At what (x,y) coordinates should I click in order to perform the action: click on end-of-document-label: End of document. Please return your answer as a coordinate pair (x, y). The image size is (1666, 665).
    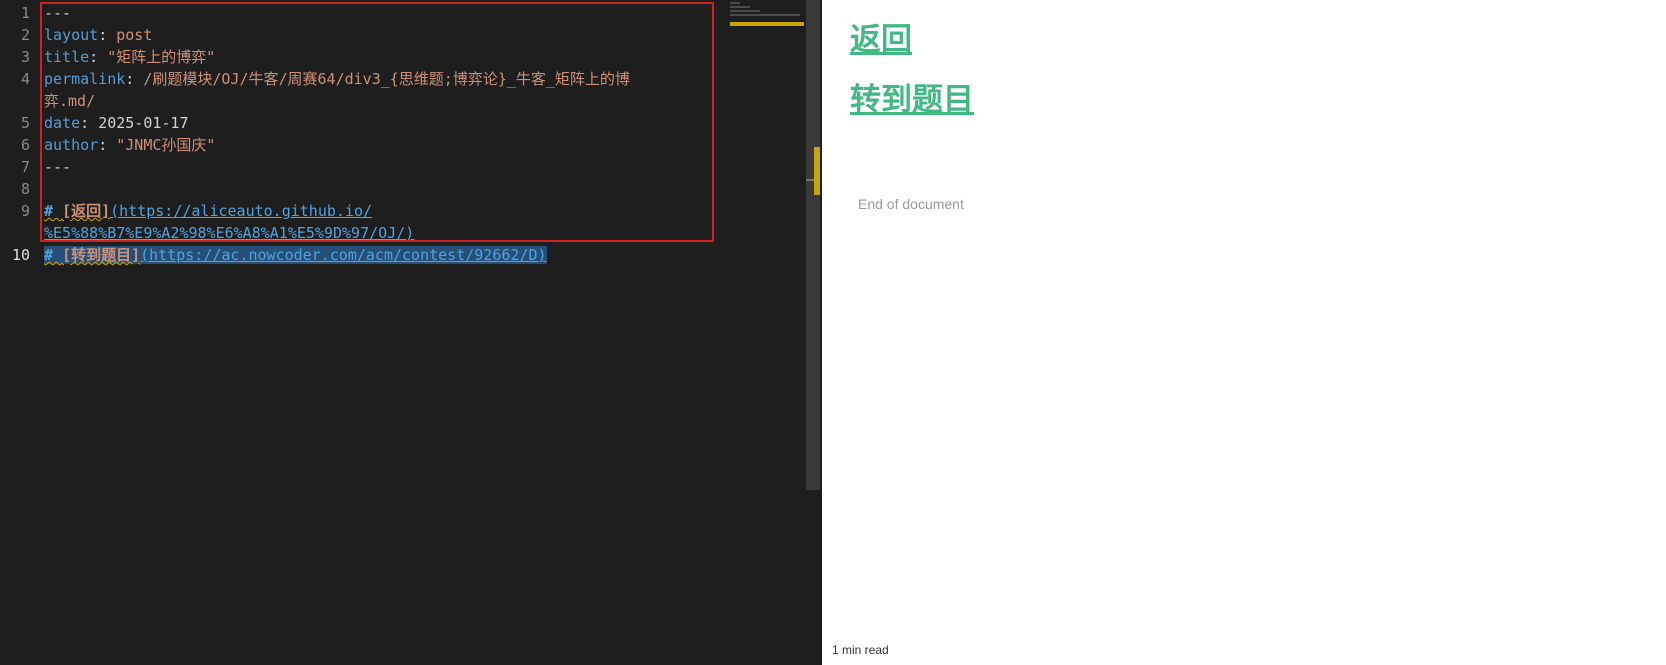
    Looking at the image, I should click on (911, 204).